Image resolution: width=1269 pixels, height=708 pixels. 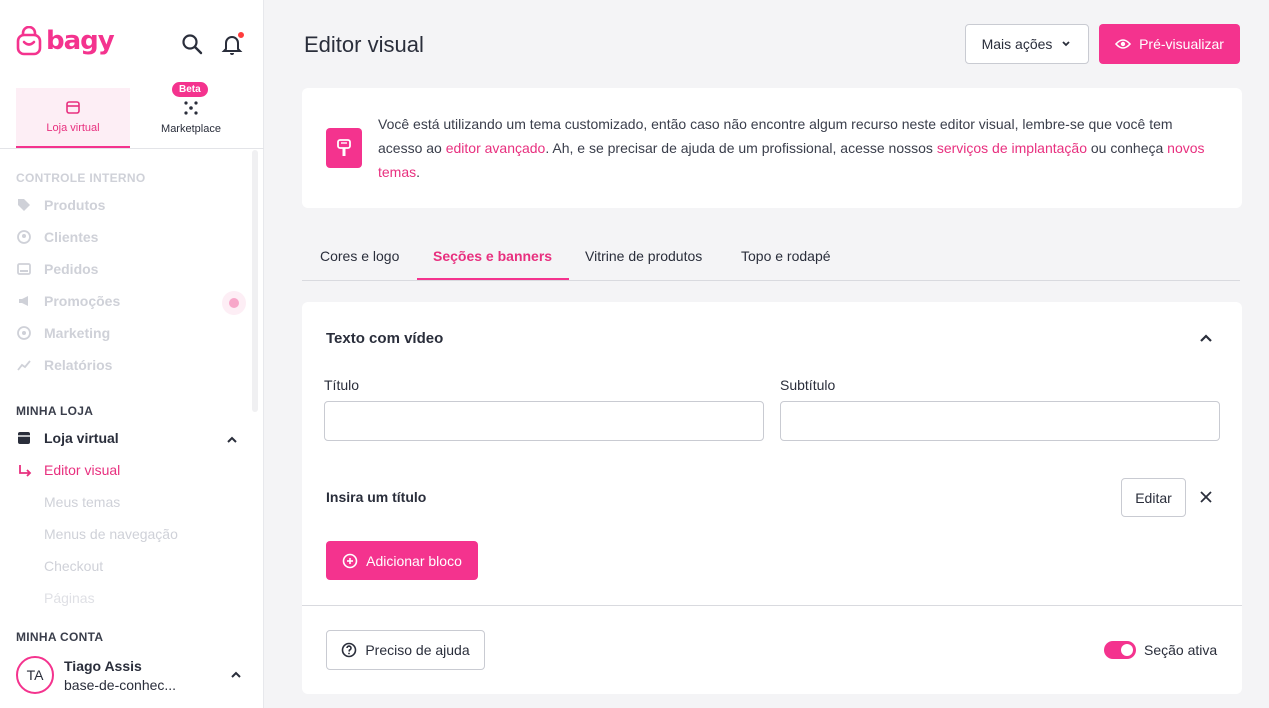 I want to click on sidebar-item-produtos: Produtos, so click(x=60, y=205).